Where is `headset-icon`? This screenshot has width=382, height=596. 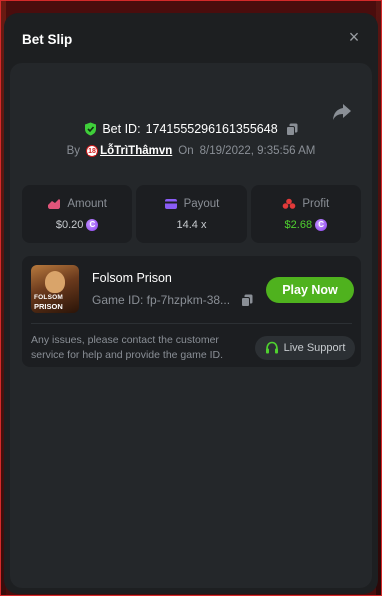 headset-icon is located at coordinates (271, 347).